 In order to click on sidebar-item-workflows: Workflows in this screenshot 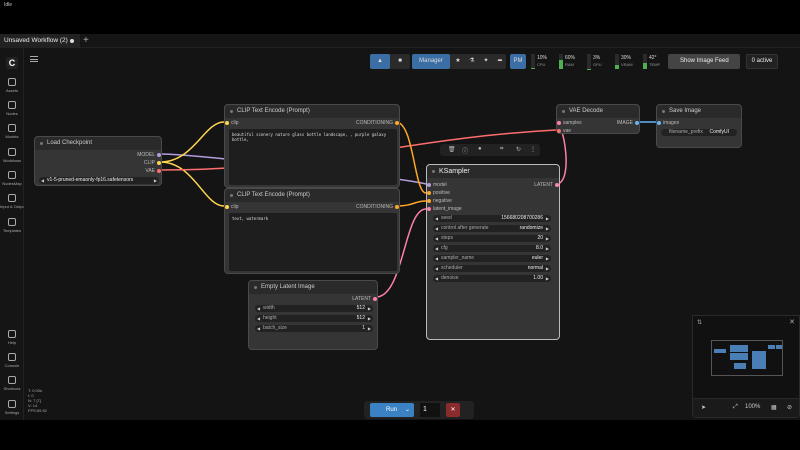, I will do `click(12, 155)`.